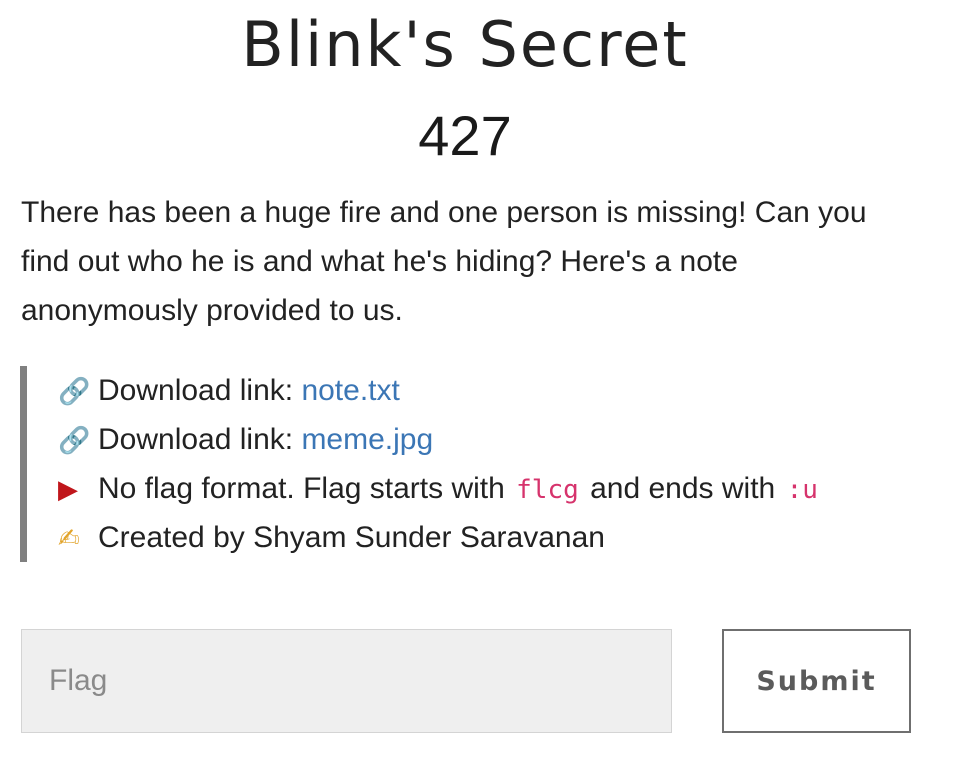 This screenshot has width=954, height=764. What do you see at coordinates (465, 44) in the screenshot?
I see `challenge-title: Blink's Secret` at bounding box center [465, 44].